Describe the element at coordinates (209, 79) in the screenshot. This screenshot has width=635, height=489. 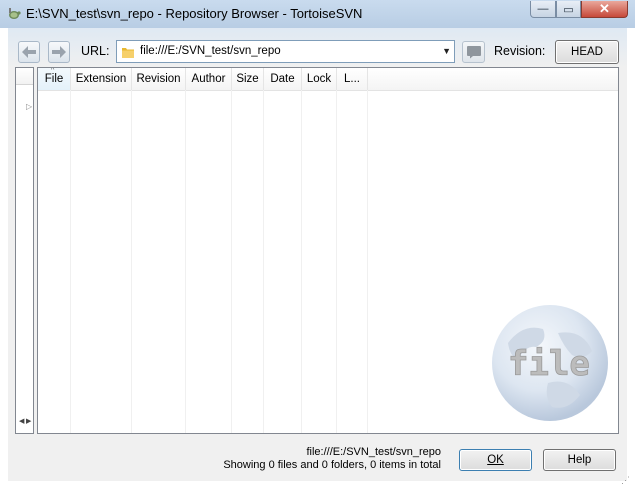
I see `column-header-author: Author` at that location.